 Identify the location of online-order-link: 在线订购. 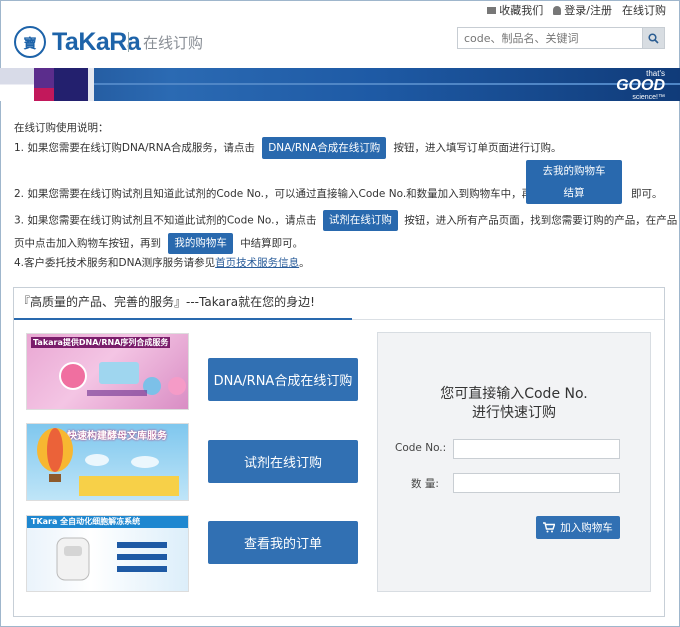
(644, 10).